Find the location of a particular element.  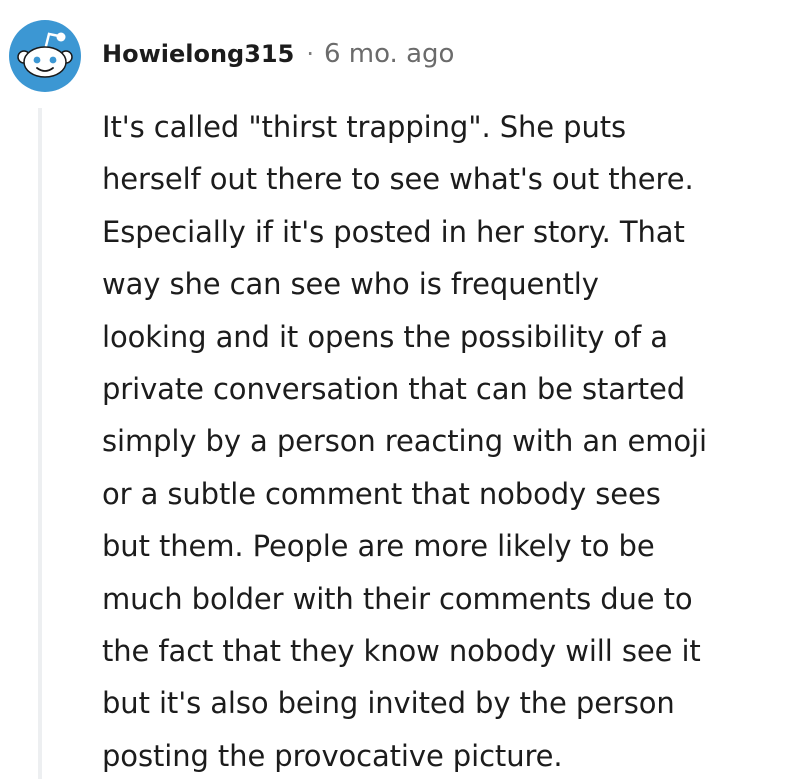

avatar is located at coordinates (45, 56).